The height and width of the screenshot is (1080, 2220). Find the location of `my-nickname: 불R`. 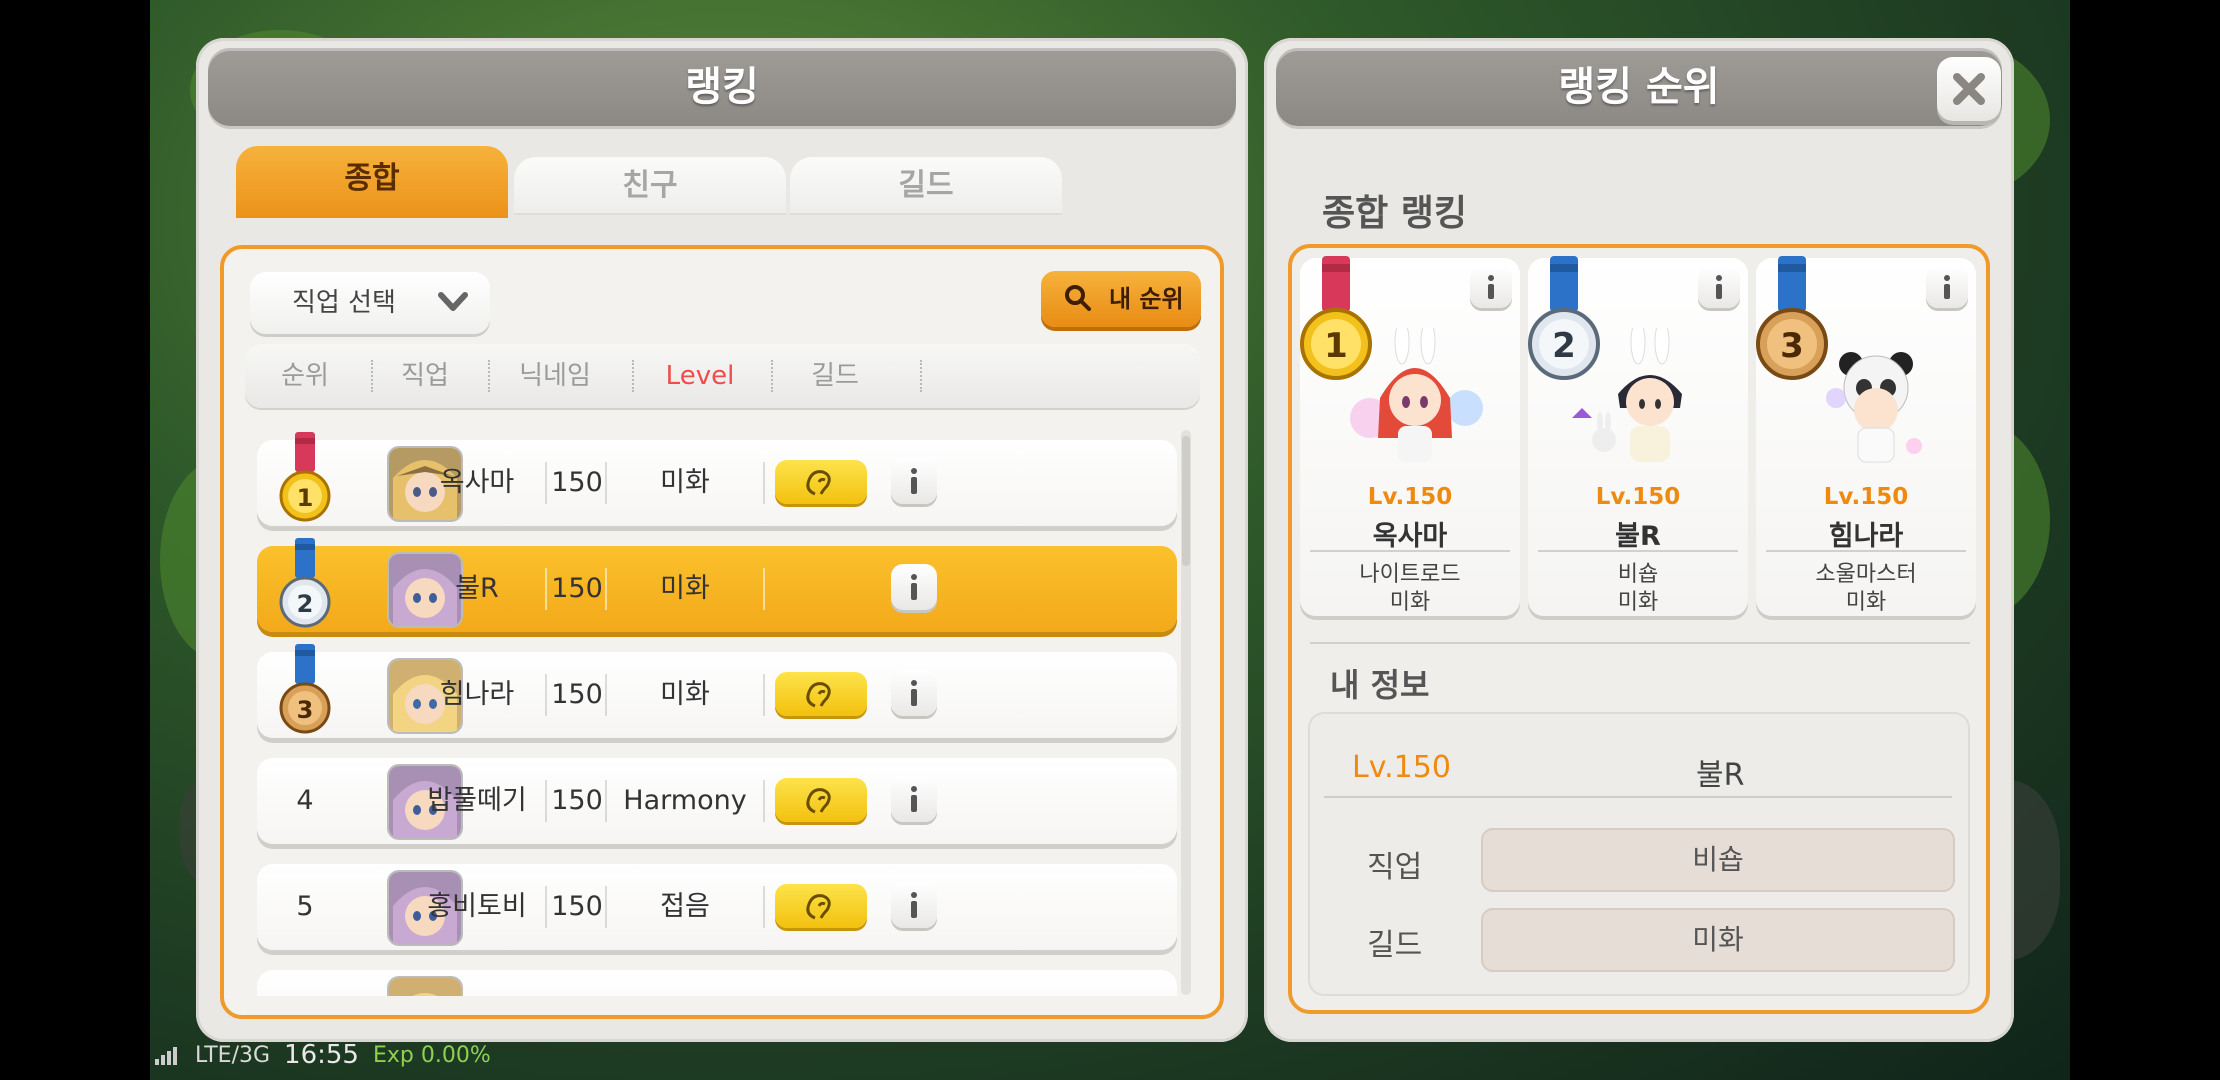

my-nickname: 불R is located at coordinates (1720, 775).